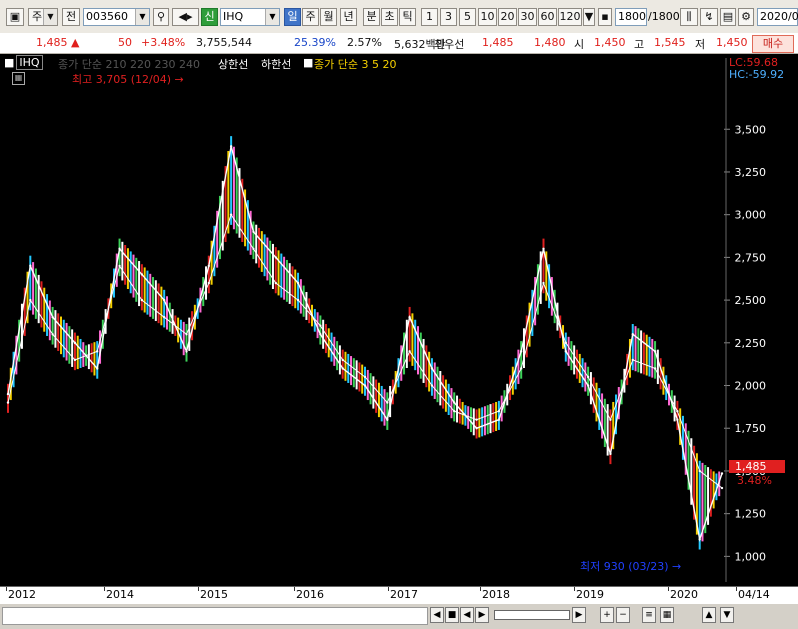 Image resolution: width=798 pixels, height=629 pixels. I want to click on menu-button: ≡, so click(649, 615).